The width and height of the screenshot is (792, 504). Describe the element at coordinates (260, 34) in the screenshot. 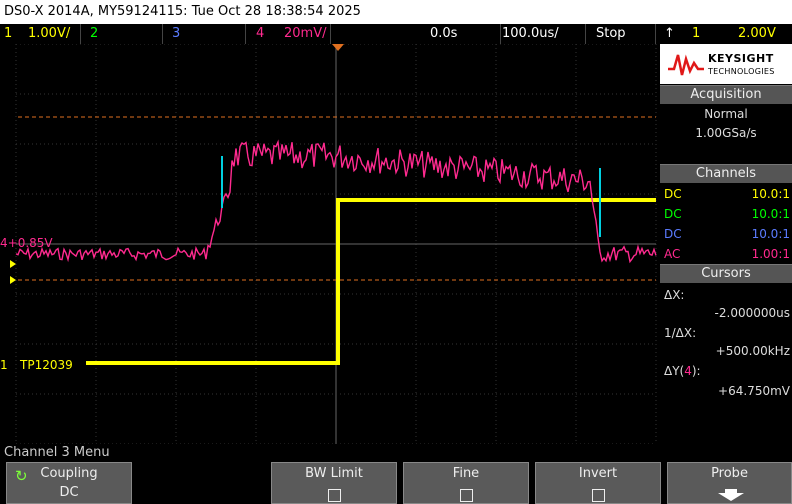

I see `ch4-number: 4` at that location.